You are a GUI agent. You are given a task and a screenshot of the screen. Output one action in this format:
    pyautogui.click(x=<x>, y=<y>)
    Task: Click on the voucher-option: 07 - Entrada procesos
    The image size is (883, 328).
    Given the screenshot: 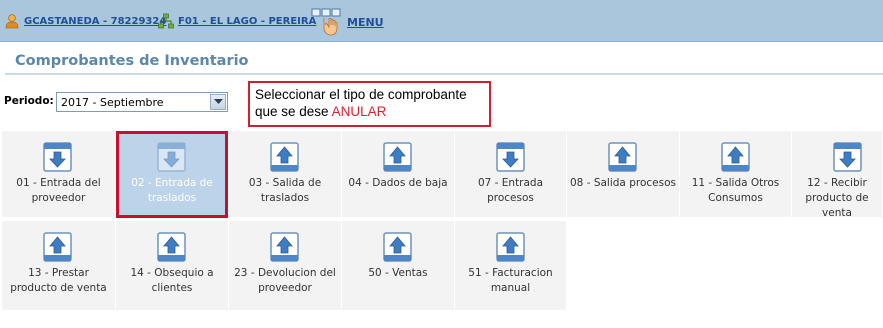 What is the action you would take?
    pyautogui.click(x=511, y=174)
    